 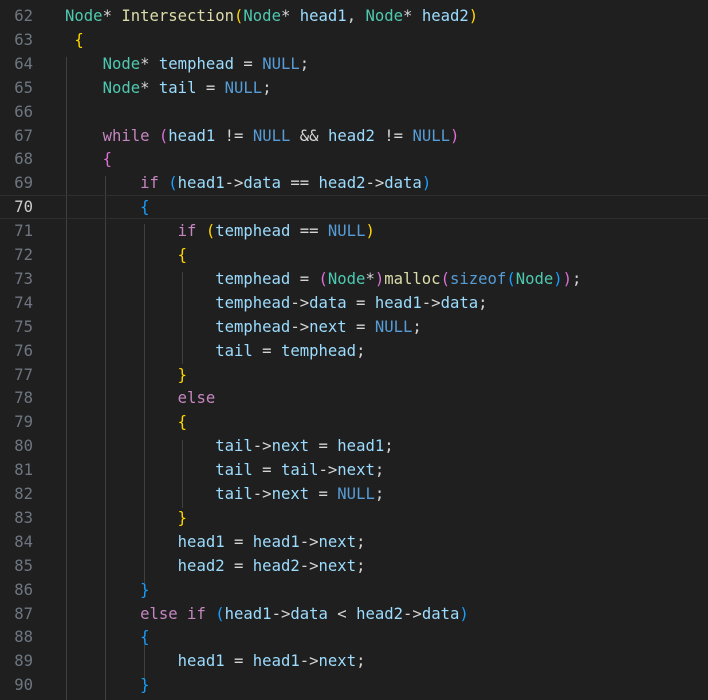 What do you see at coordinates (187, 63) in the screenshot?
I see `code-text: Node* temphead = NULL;` at bounding box center [187, 63].